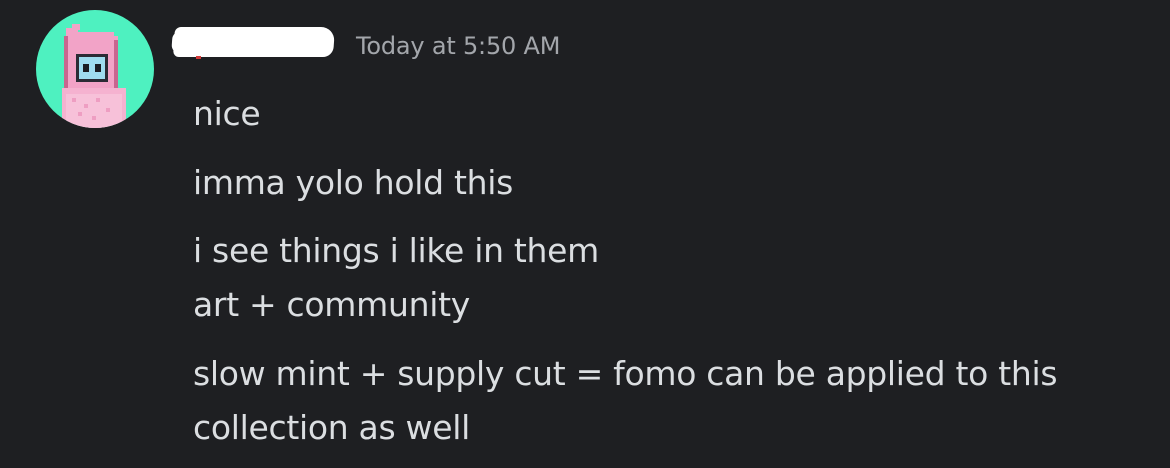 Image resolution: width=1170 pixels, height=468 pixels. What do you see at coordinates (396, 250) in the screenshot?
I see `message-line: i see things i like in them` at bounding box center [396, 250].